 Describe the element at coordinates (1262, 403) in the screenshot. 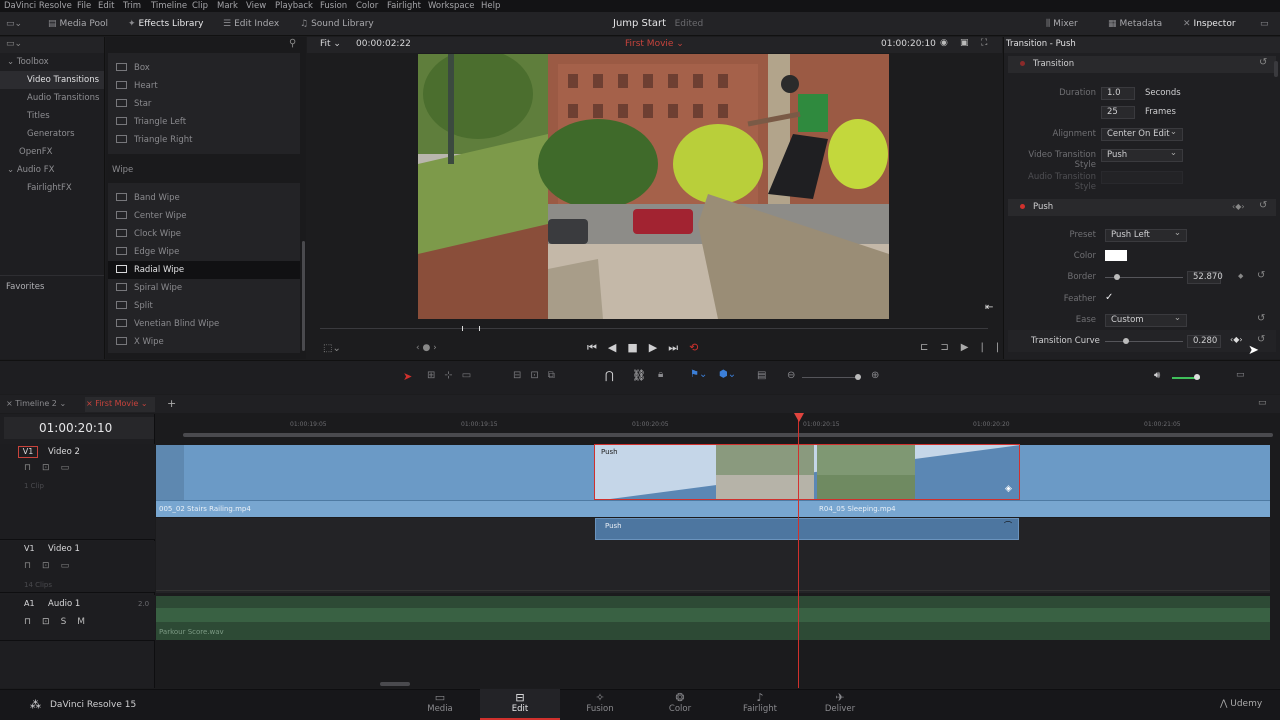

I see `timeline-options-icon: ▭` at that location.